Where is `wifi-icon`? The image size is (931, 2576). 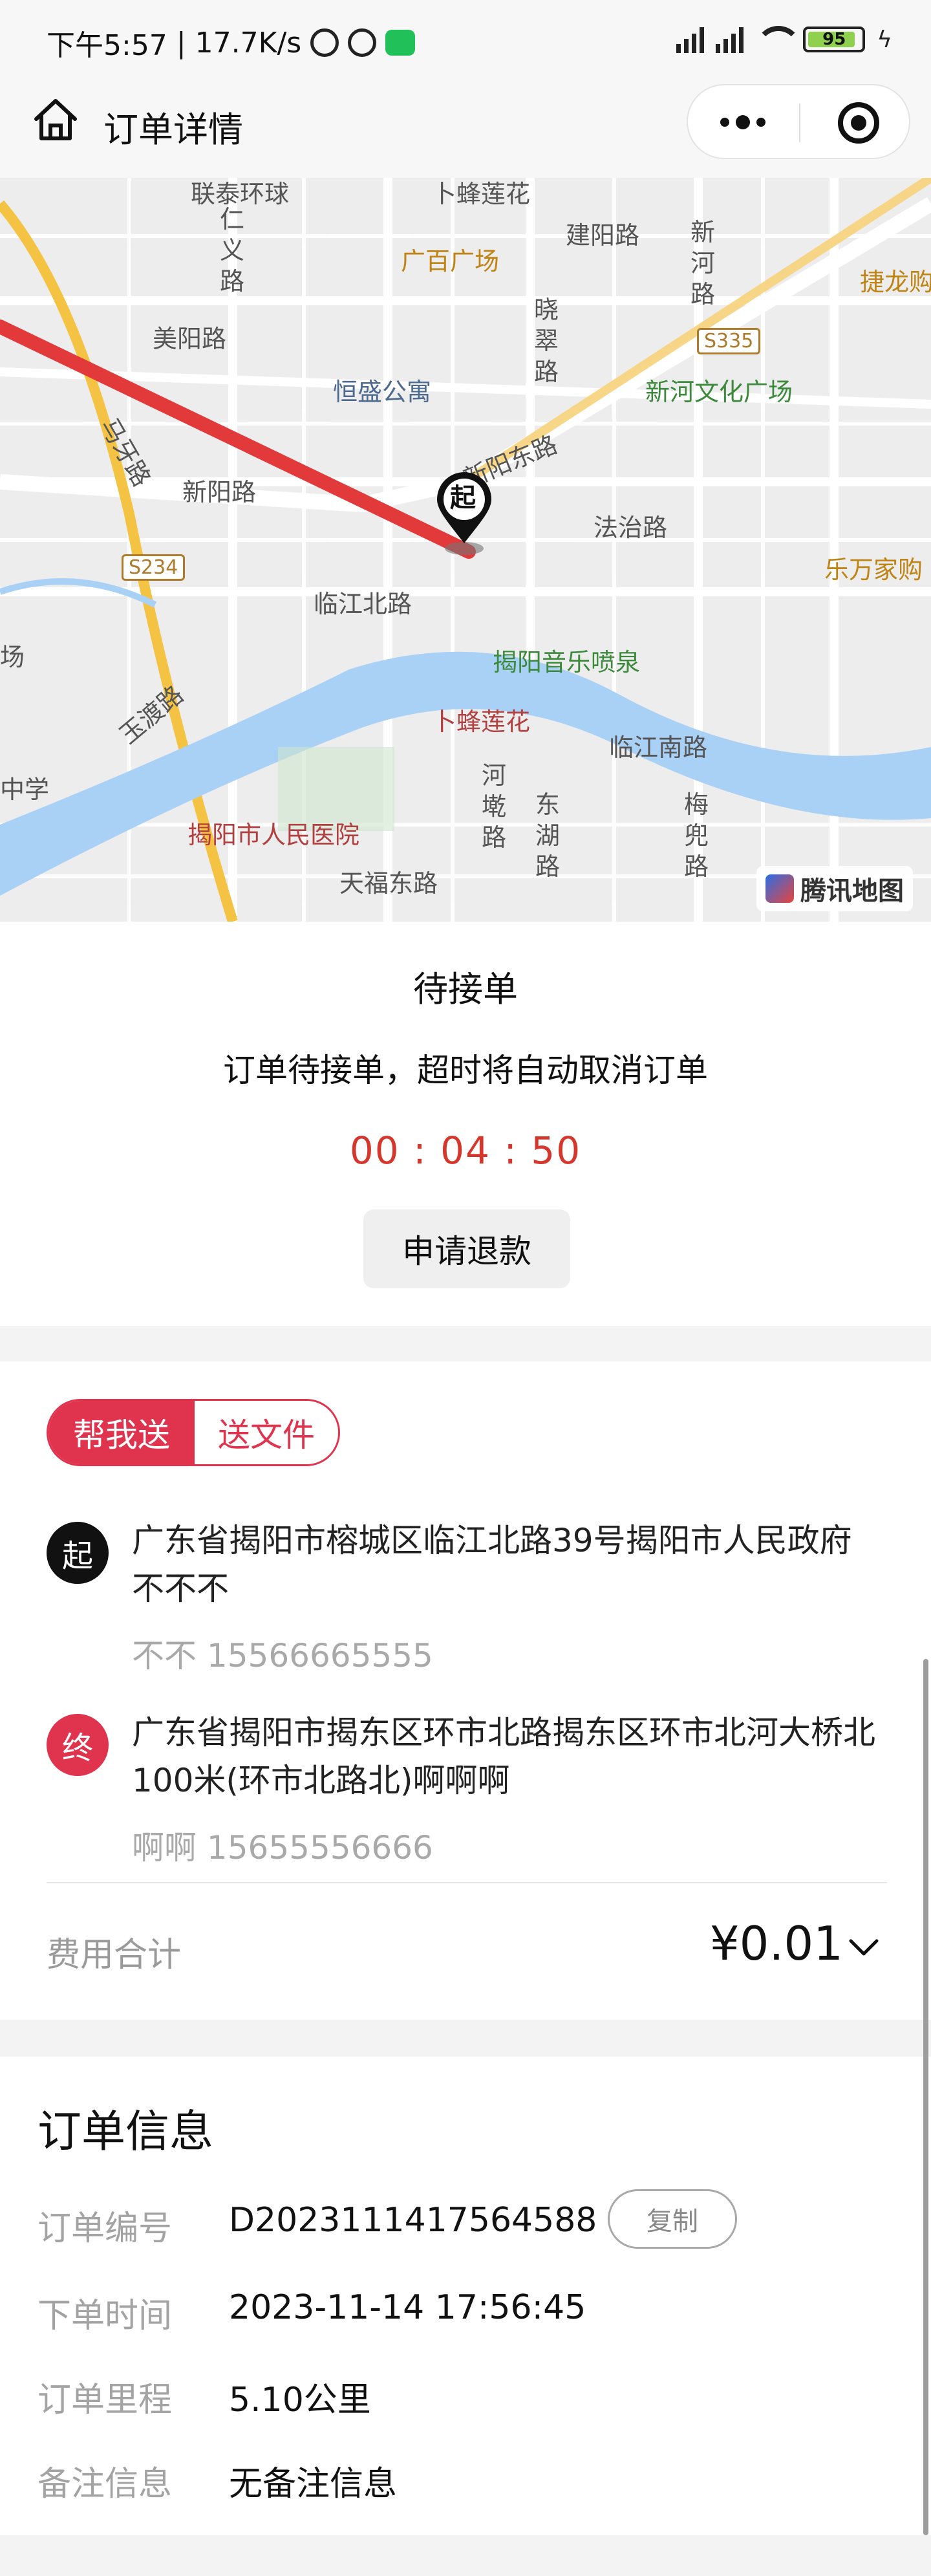
wifi-icon is located at coordinates (779, 39).